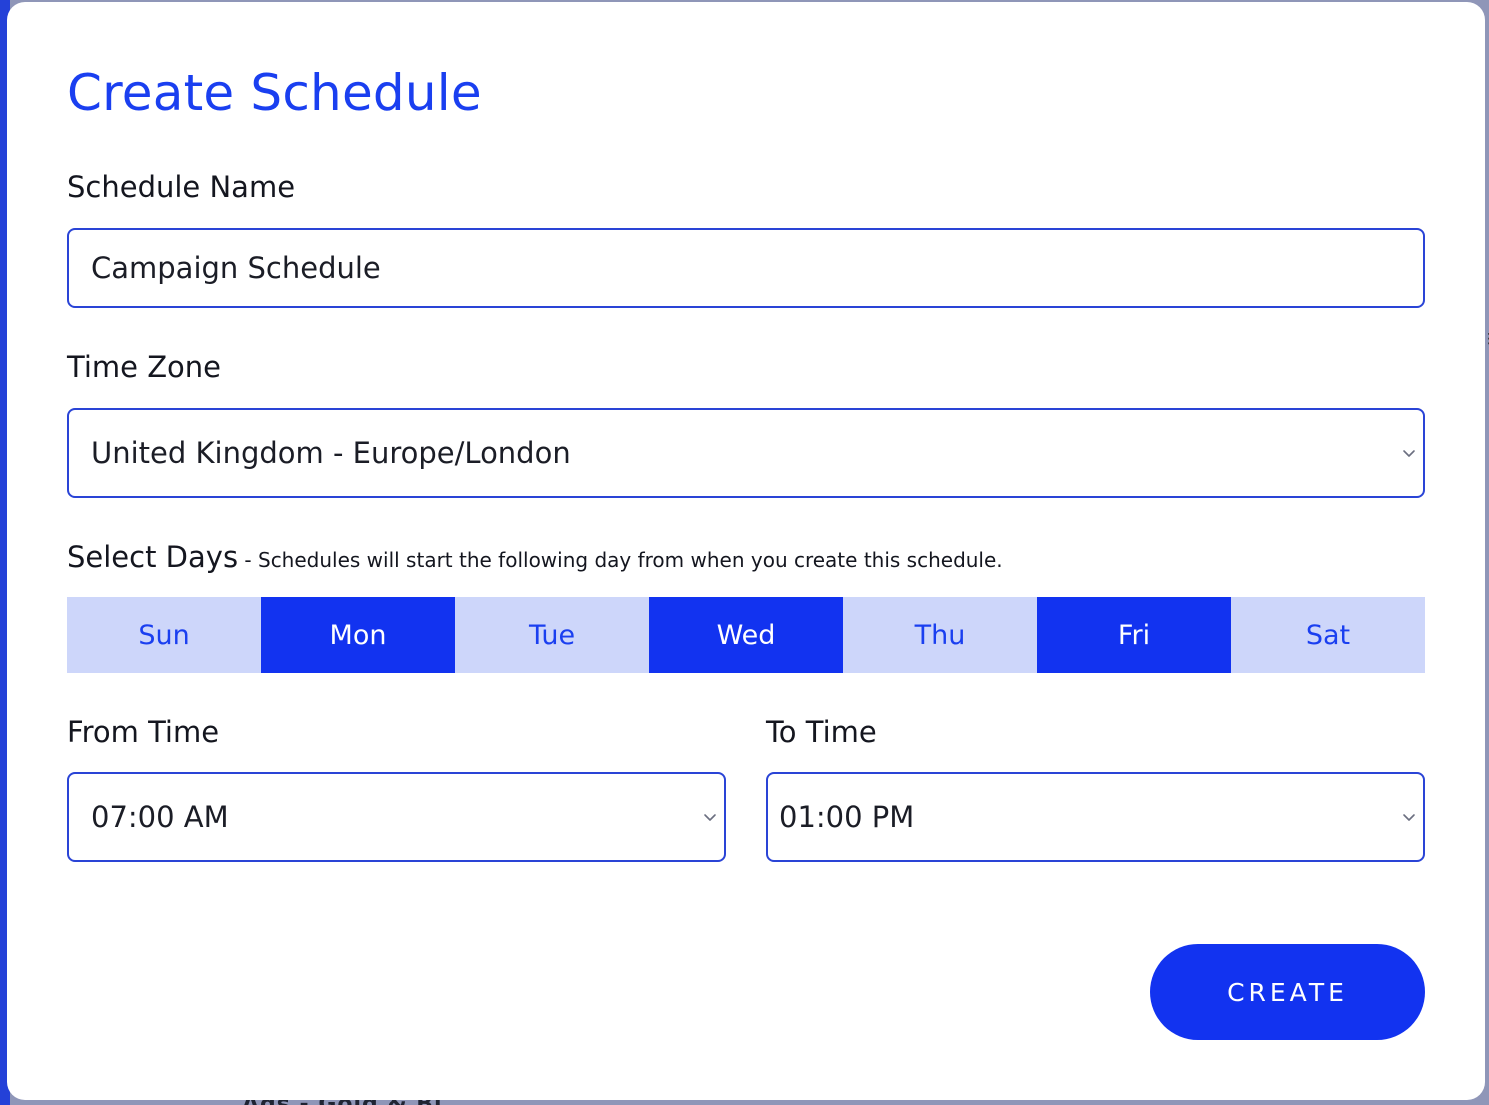 The image size is (1489, 1105). I want to click on day-button-sun: Sun, so click(164, 635).